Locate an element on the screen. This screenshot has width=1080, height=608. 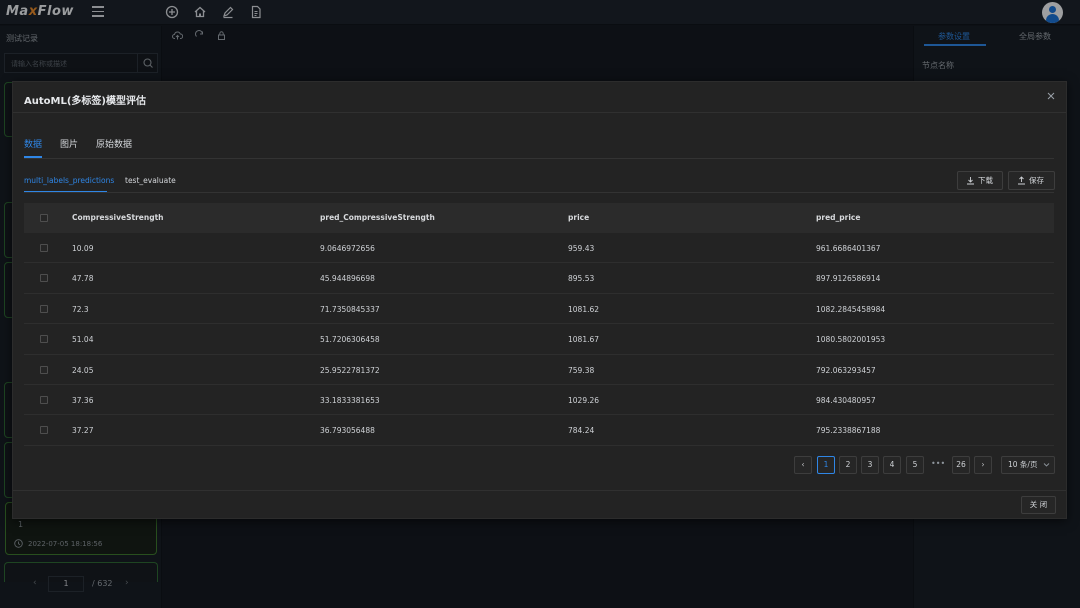
close-button: 关 闭 is located at coordinates (1038, 505).